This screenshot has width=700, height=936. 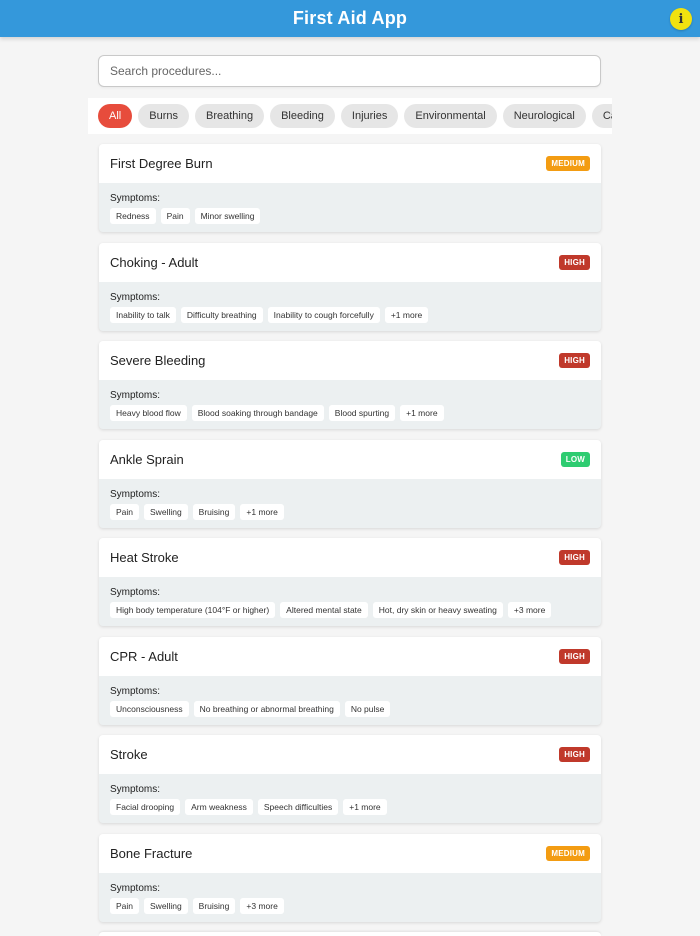 I want to click on filter-chip-bleeding: Bleeding, so click(x=302, y=116).